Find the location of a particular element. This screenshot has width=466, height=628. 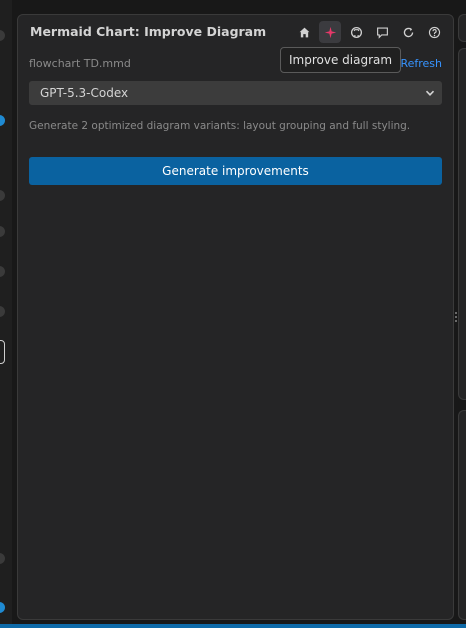

sparkle-icon is located at coordinates (330, 32).